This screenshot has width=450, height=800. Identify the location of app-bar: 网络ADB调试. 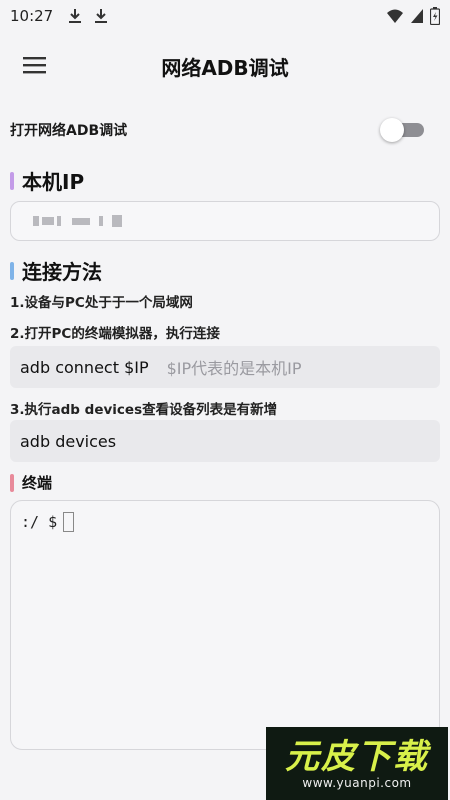
(225, 66).